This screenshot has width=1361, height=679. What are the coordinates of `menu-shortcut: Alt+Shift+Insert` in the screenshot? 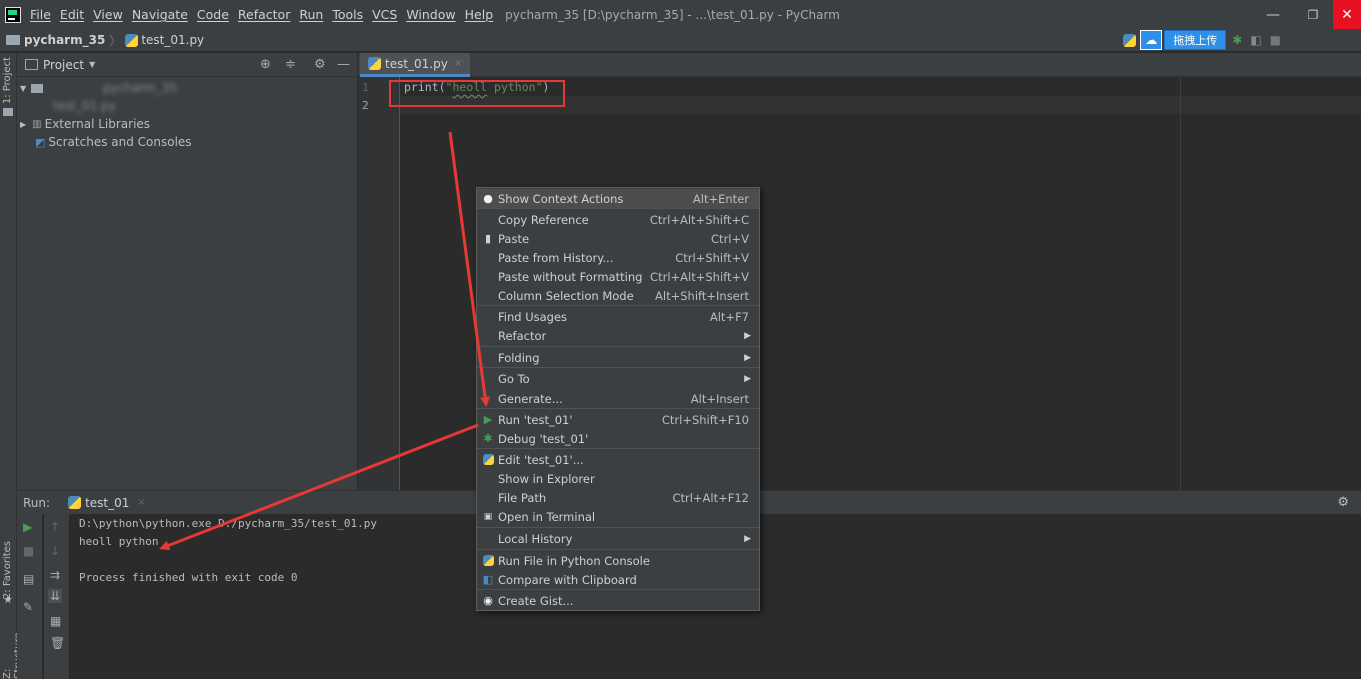 It's located at (702, 295).